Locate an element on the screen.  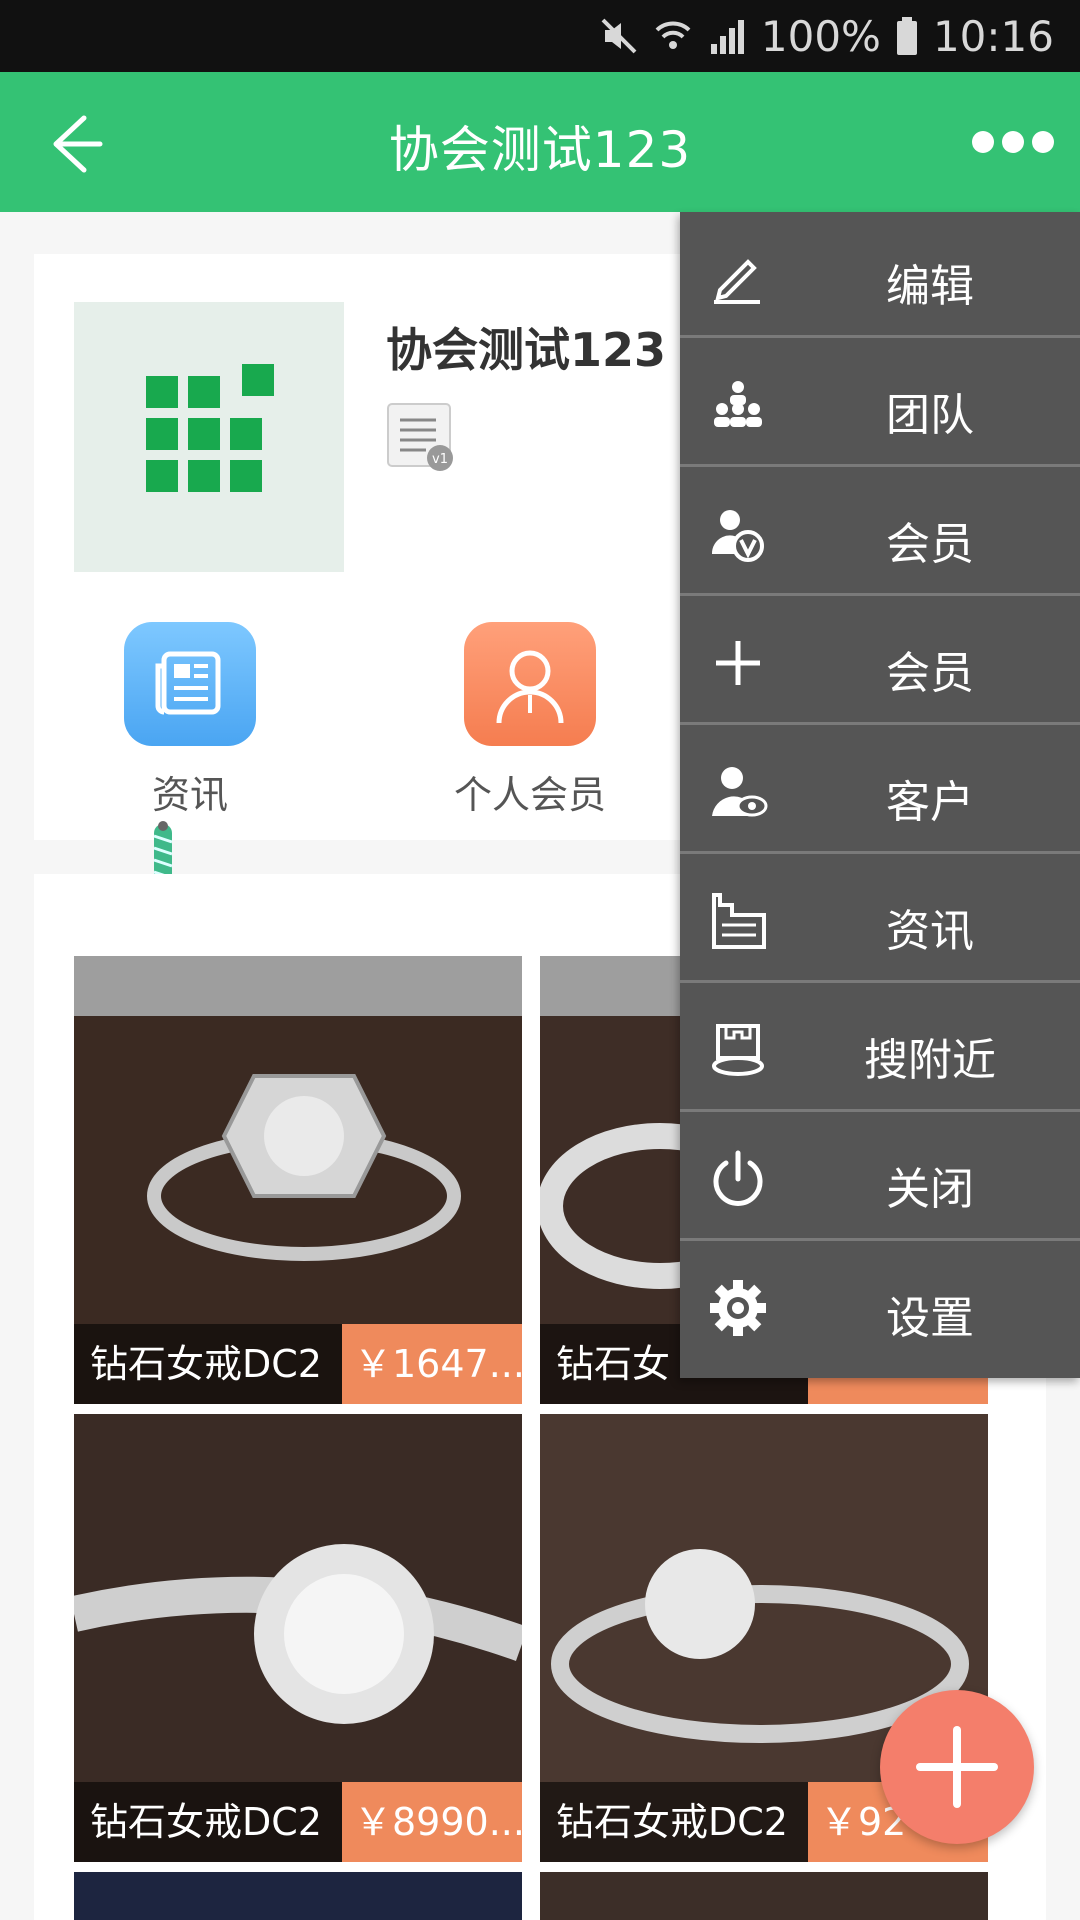
team-icon is located at coordinates (738, 404).